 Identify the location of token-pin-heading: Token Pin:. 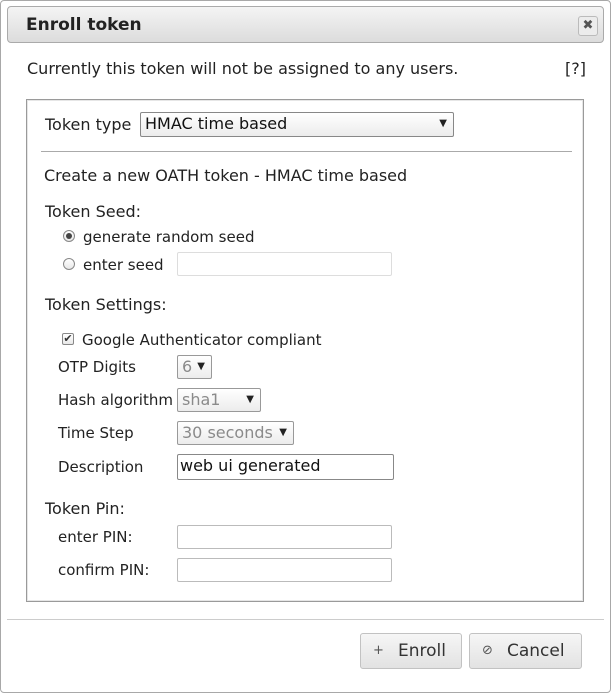
(85, 508).